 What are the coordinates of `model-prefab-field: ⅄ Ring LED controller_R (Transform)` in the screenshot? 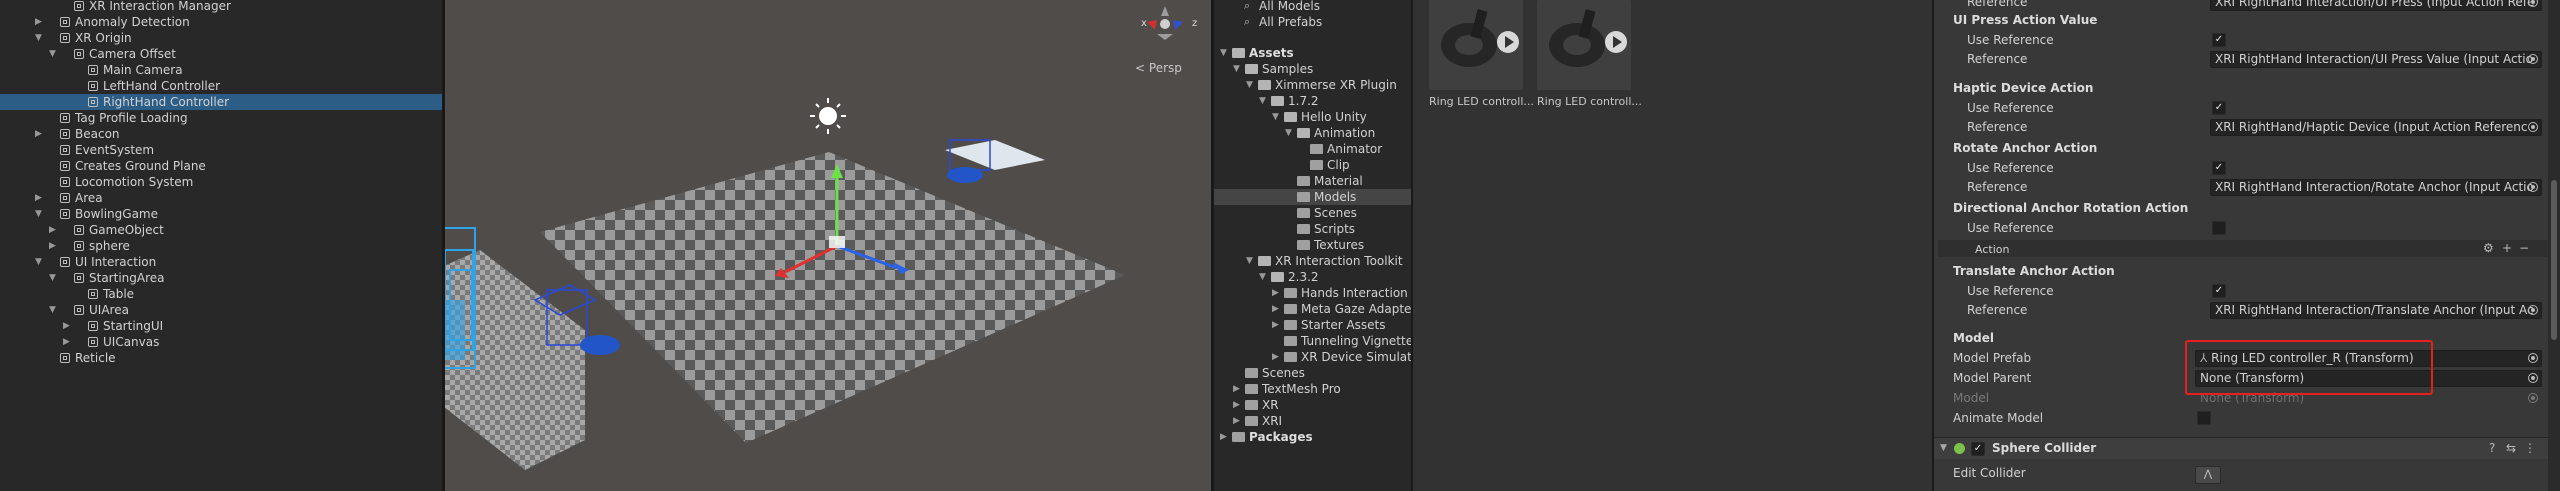 It's located at (2368, 358).